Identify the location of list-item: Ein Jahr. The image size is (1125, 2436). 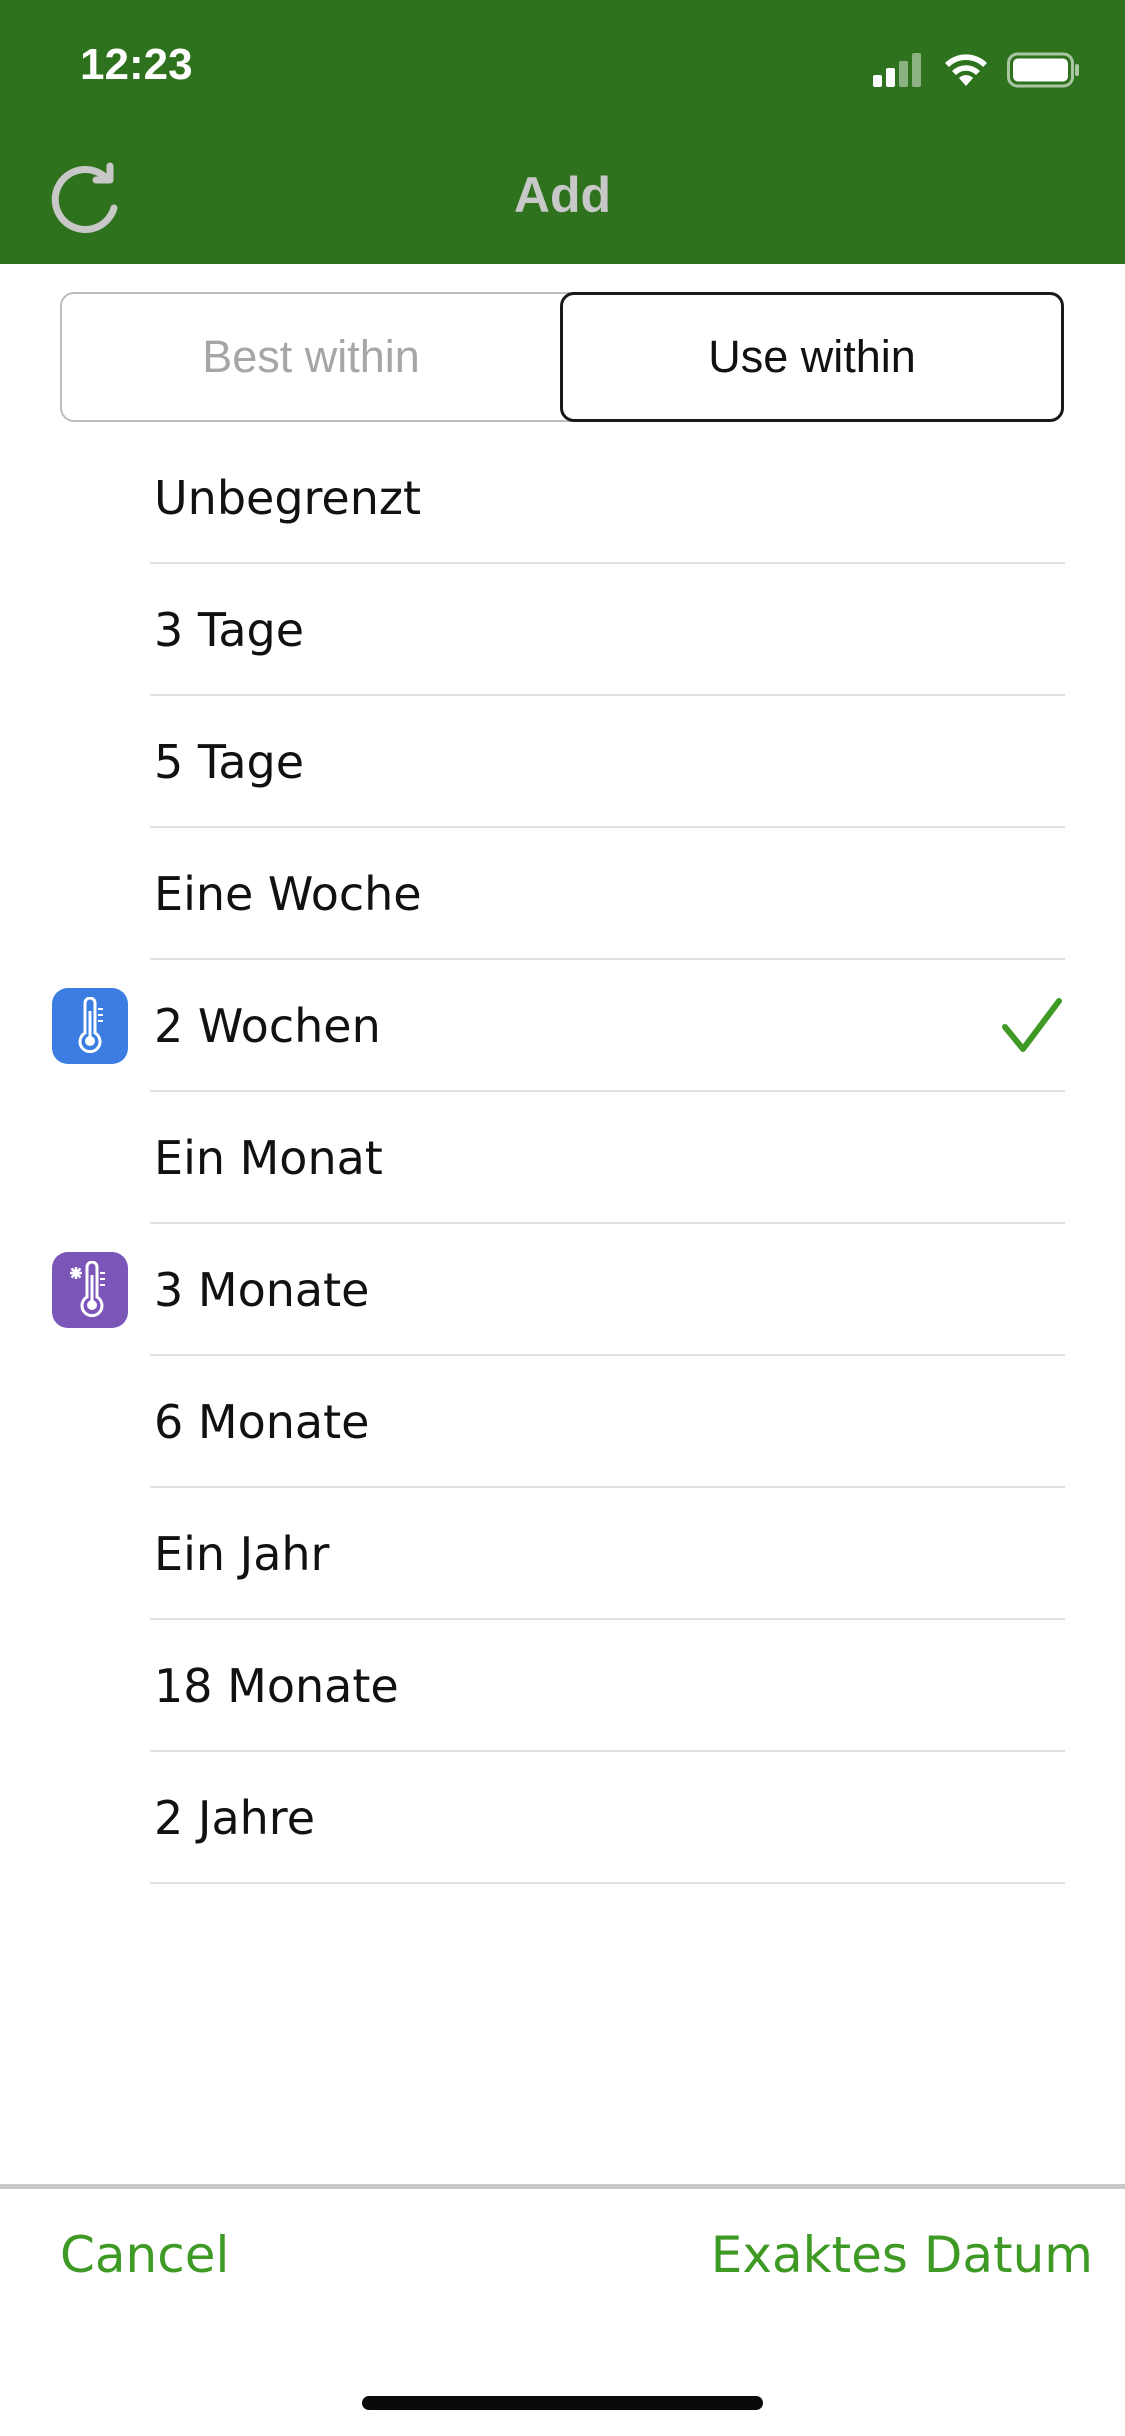
(562, 1554).